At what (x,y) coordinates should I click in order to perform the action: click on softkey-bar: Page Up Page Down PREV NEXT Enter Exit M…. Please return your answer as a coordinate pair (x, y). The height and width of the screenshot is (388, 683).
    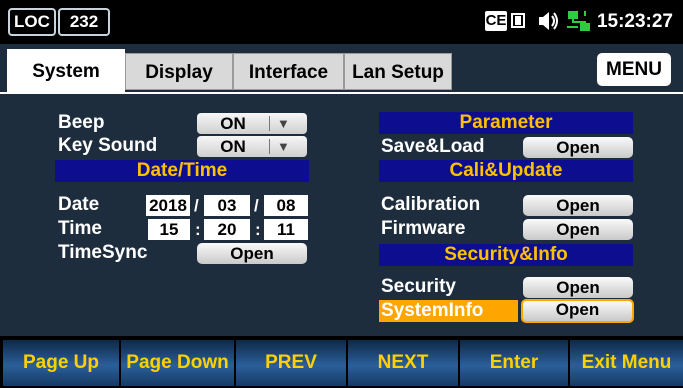
    Looking at the image, I should click on (341, 362).